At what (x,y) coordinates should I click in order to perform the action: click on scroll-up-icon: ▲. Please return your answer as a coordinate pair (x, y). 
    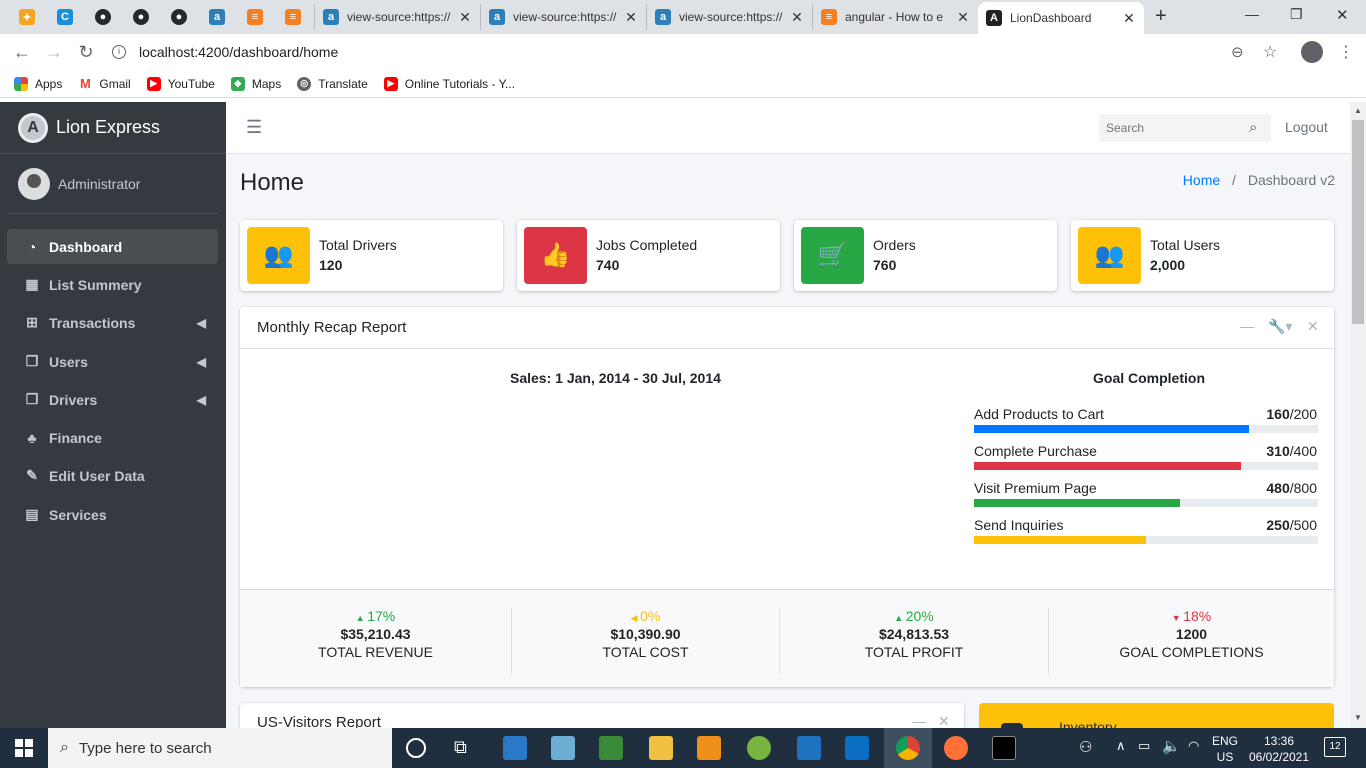
    Looking at the image, I should click on (1358, 110).